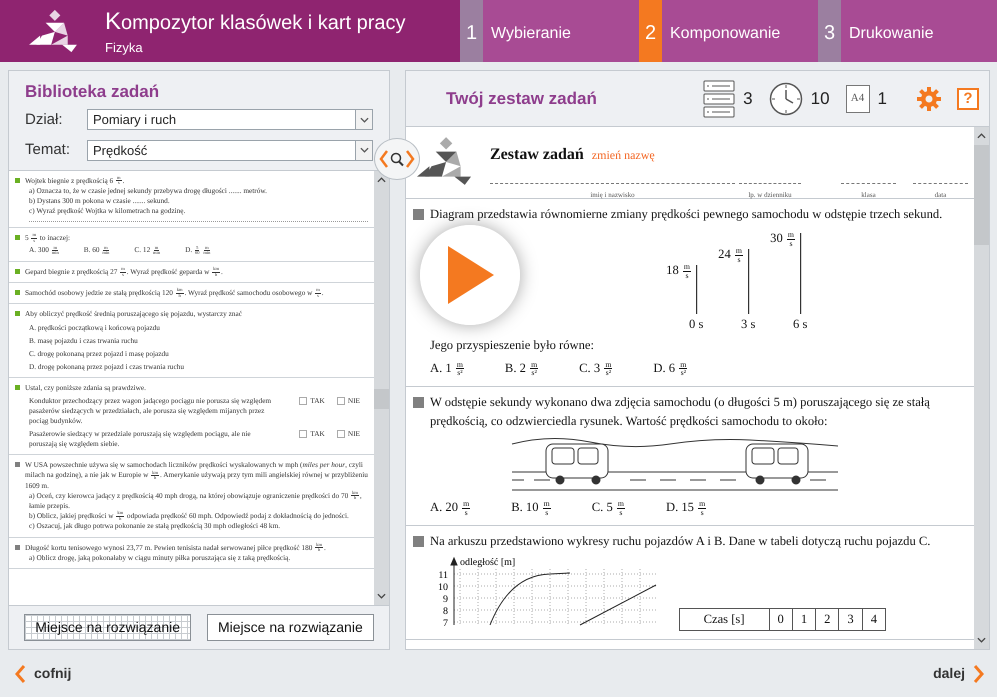  I want to click on tick-label: 11, so click(443, 576).